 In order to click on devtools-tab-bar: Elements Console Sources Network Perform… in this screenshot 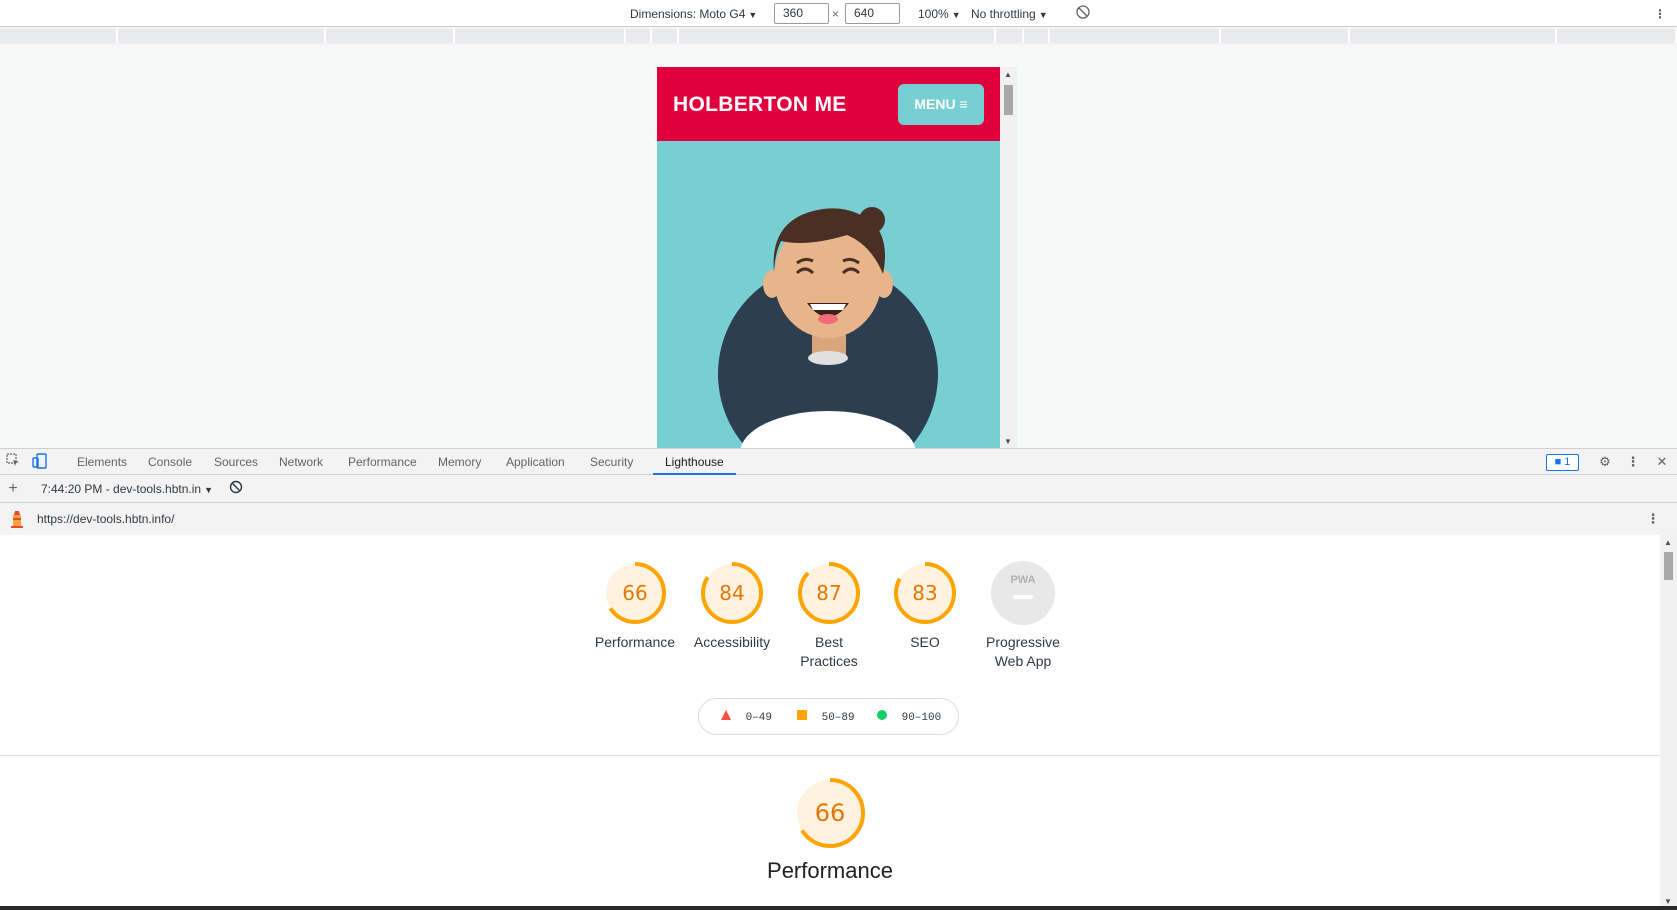, I will do `click(838, 461)`.